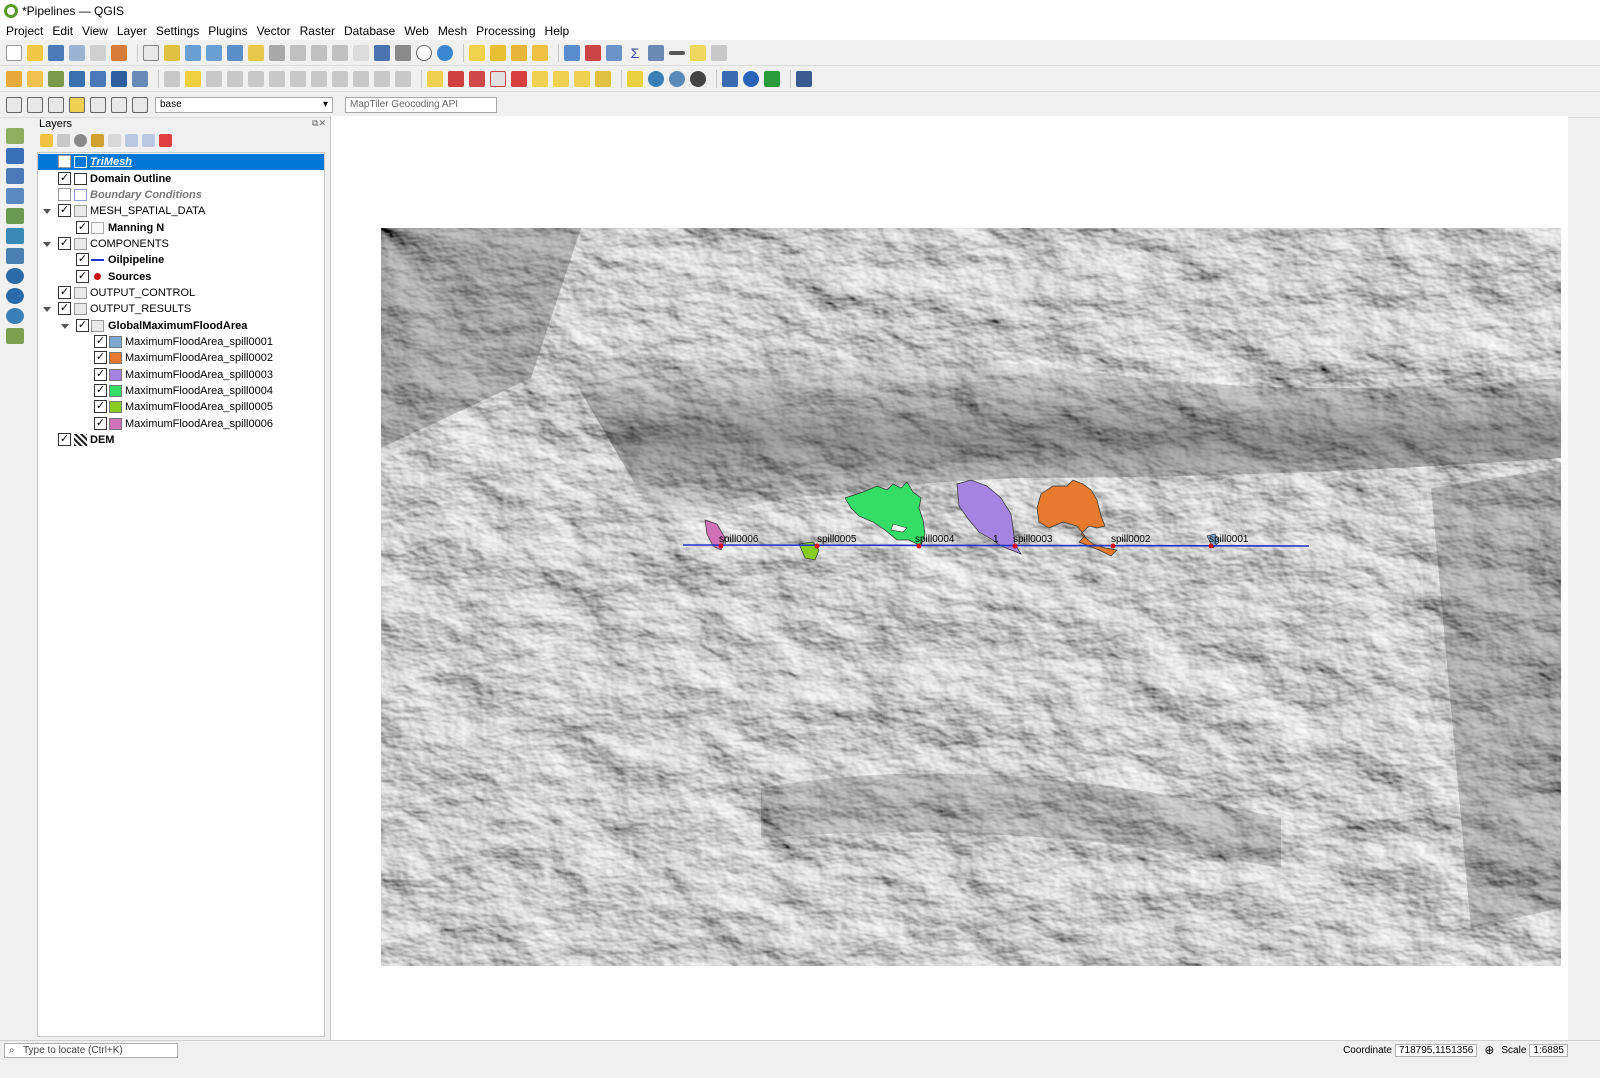 This screenshot has width=1600, height=1078. What do you see at coordinates (56, 104) in the screenshot?
I see `add-polygon-icon` at bounding box center [56, 104].